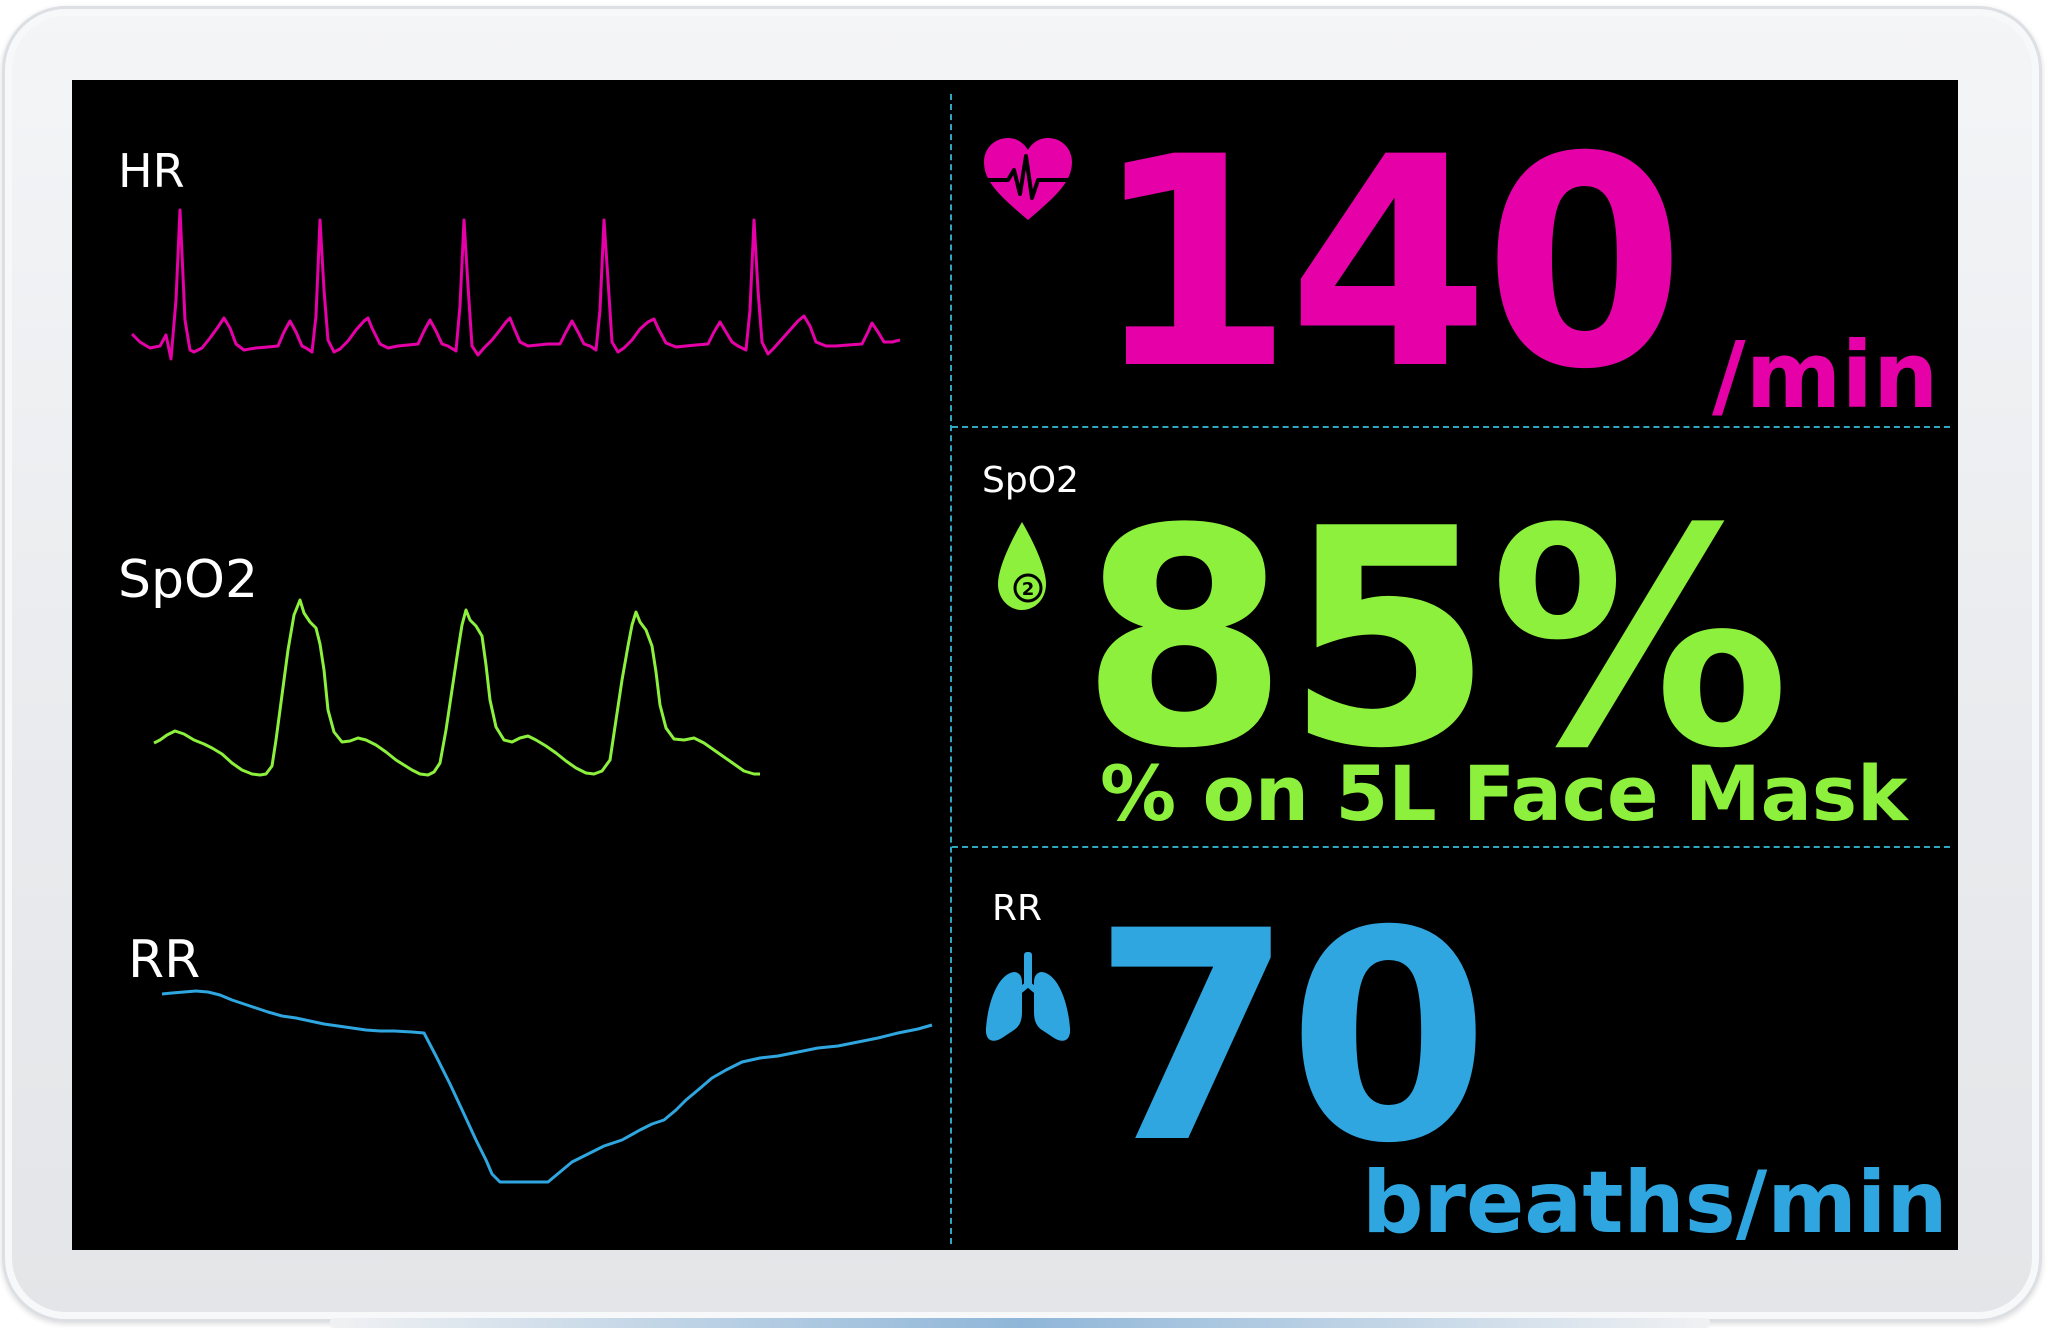 The width and height of the screenshot is (2048, 1330). Describe the element at coordinates (1020, 1323) in the screenshot. I see `monitor-base-strip` at that location.